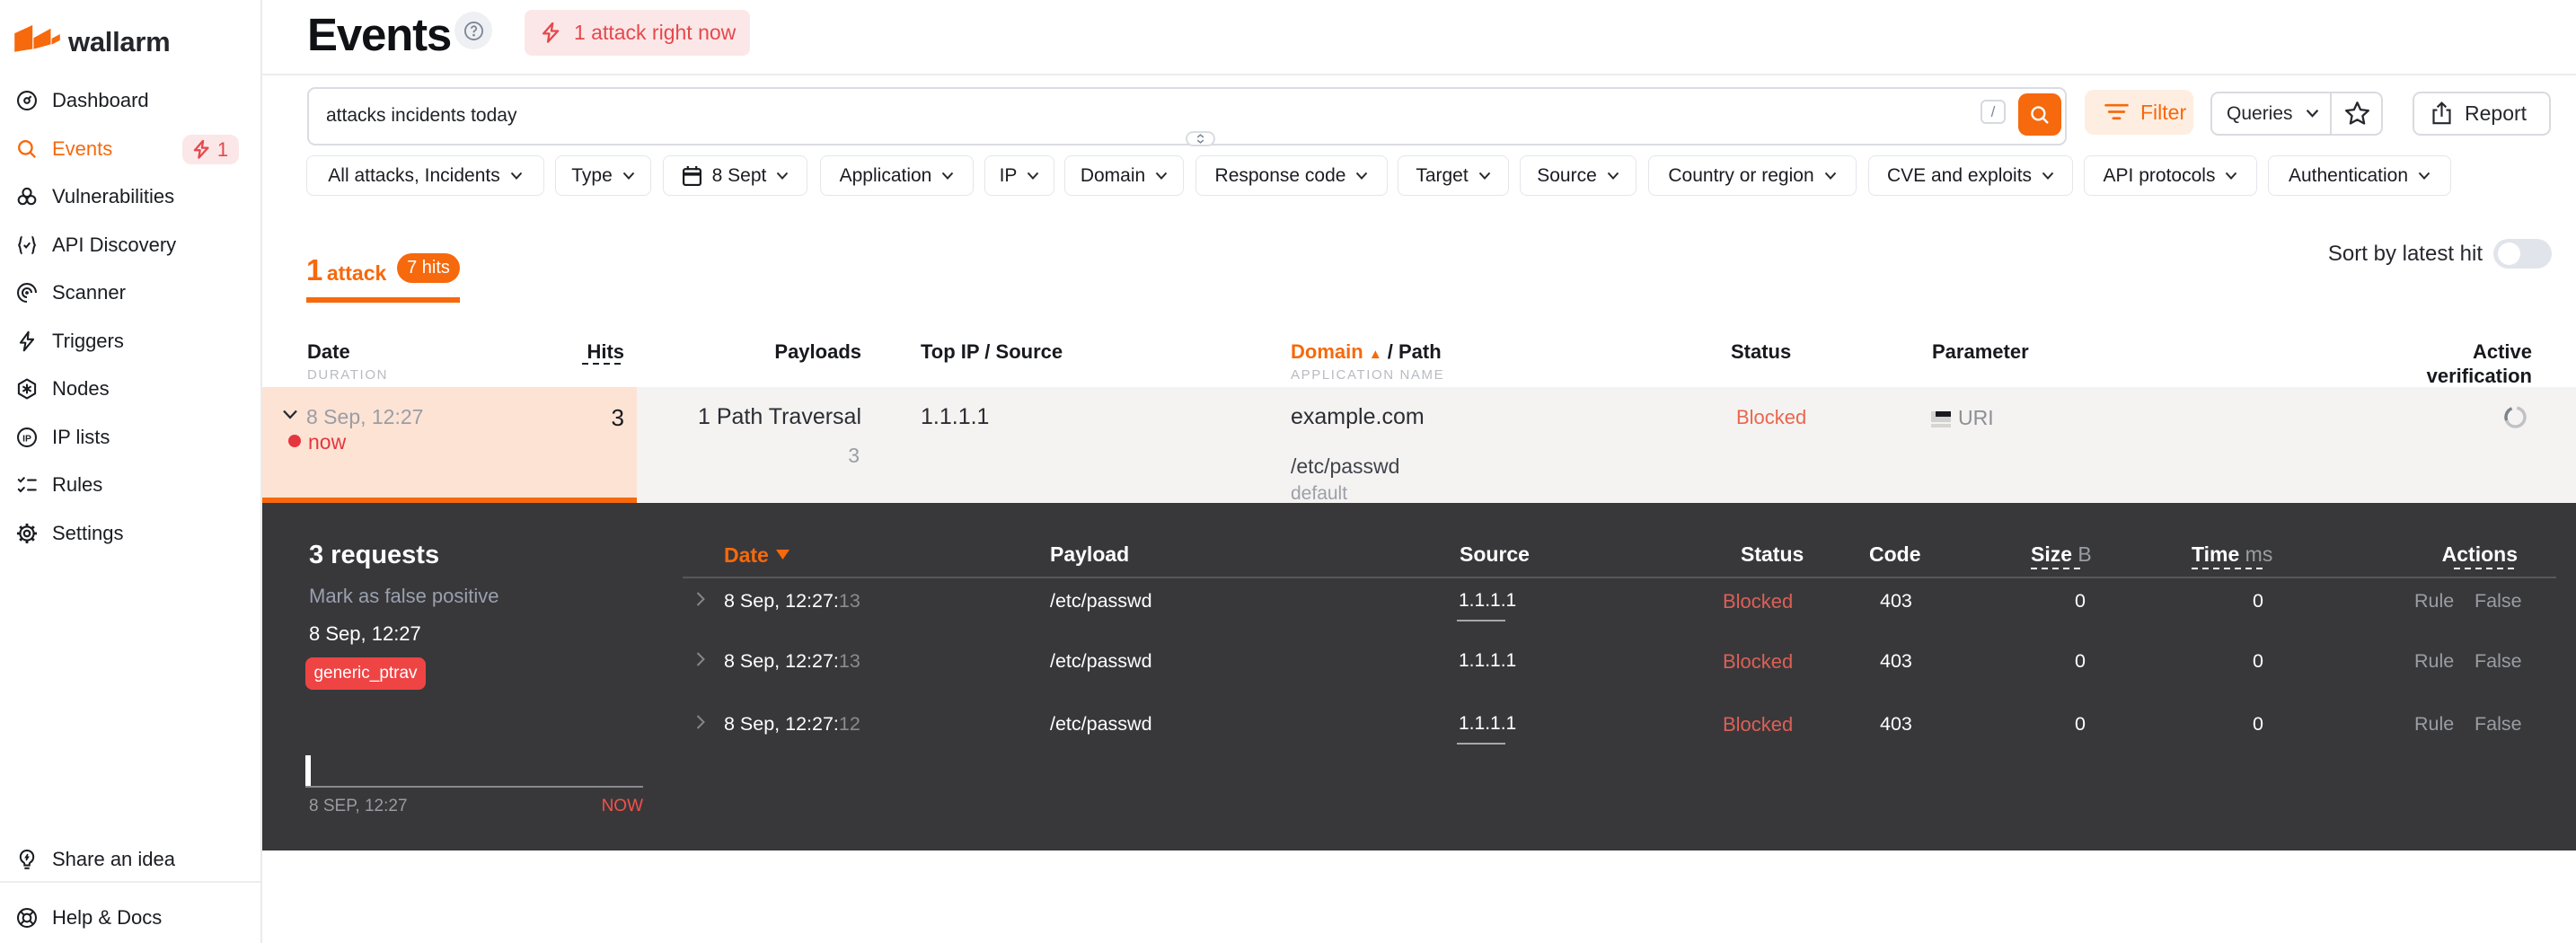 This screenshot has height=943, width=2576. What do you see at coordinates (26, 439) in the screenshot?
I see `svg-text: IP` at bounding box center [26, 439].